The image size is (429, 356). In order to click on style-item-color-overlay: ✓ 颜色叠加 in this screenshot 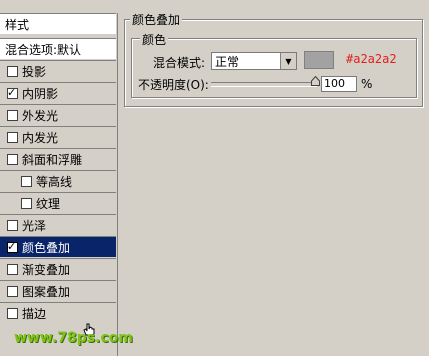, I will do `click(58, 246)`.